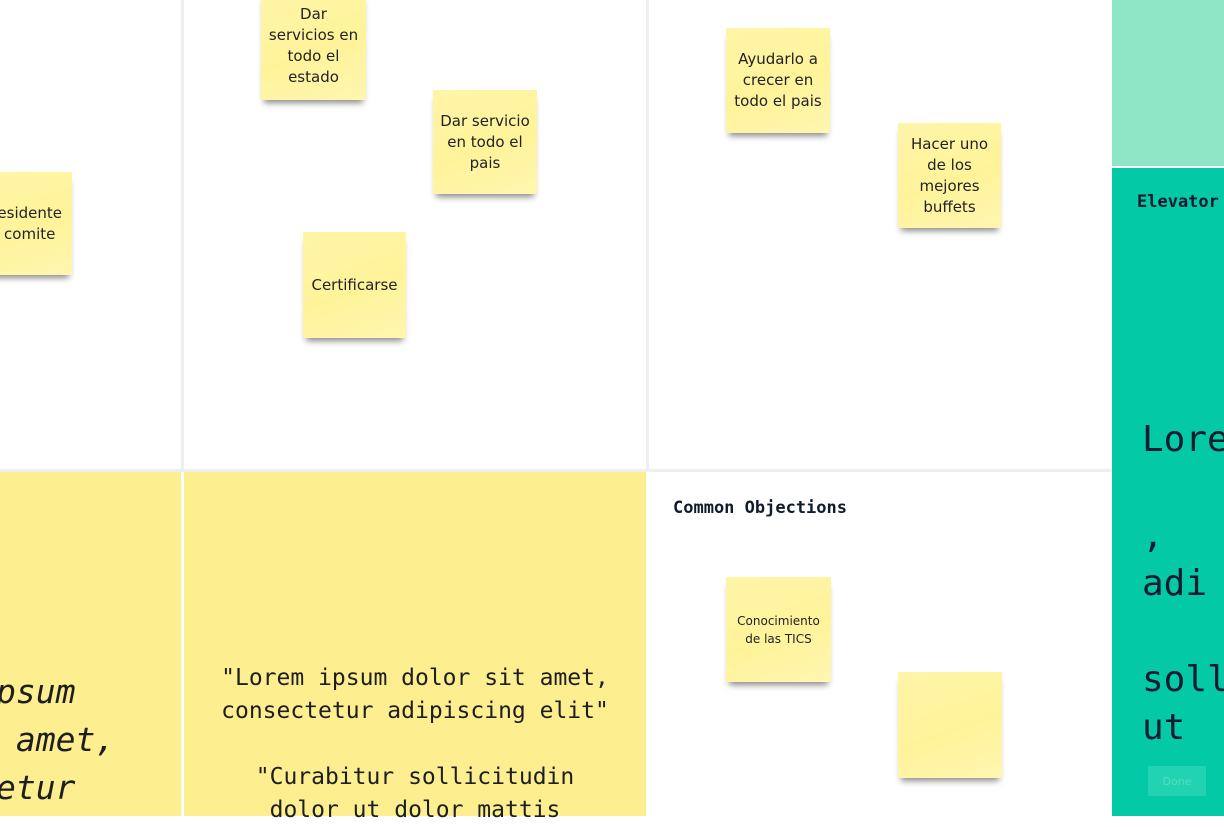 The image size is (1224, 827). What do you see at coordinates (760, 508) in the screenshot?
I see `common-objections-title: Common Objections` at bounding box center [760, 508].